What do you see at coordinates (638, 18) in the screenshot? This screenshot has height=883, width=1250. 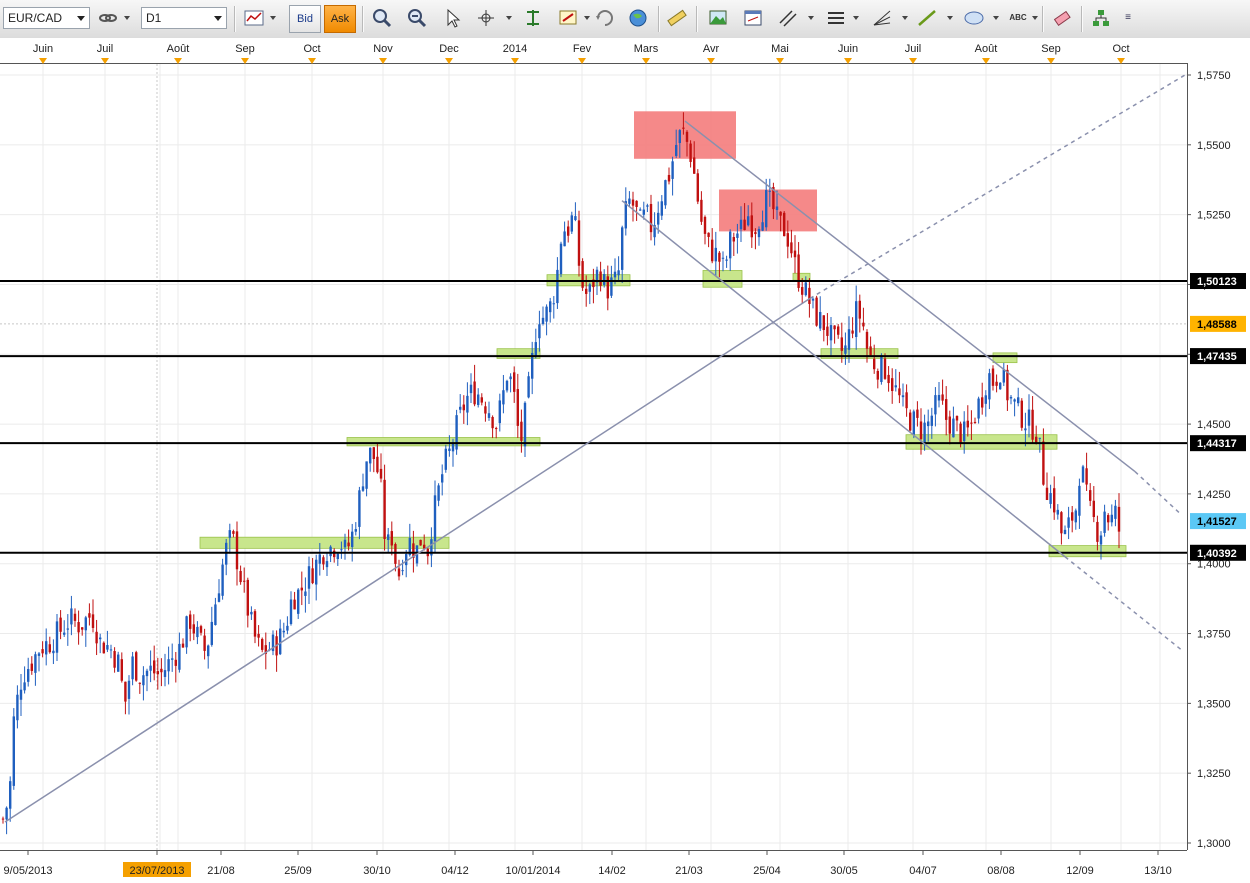 I see `globe-icon` at bounding box center [638, 18].